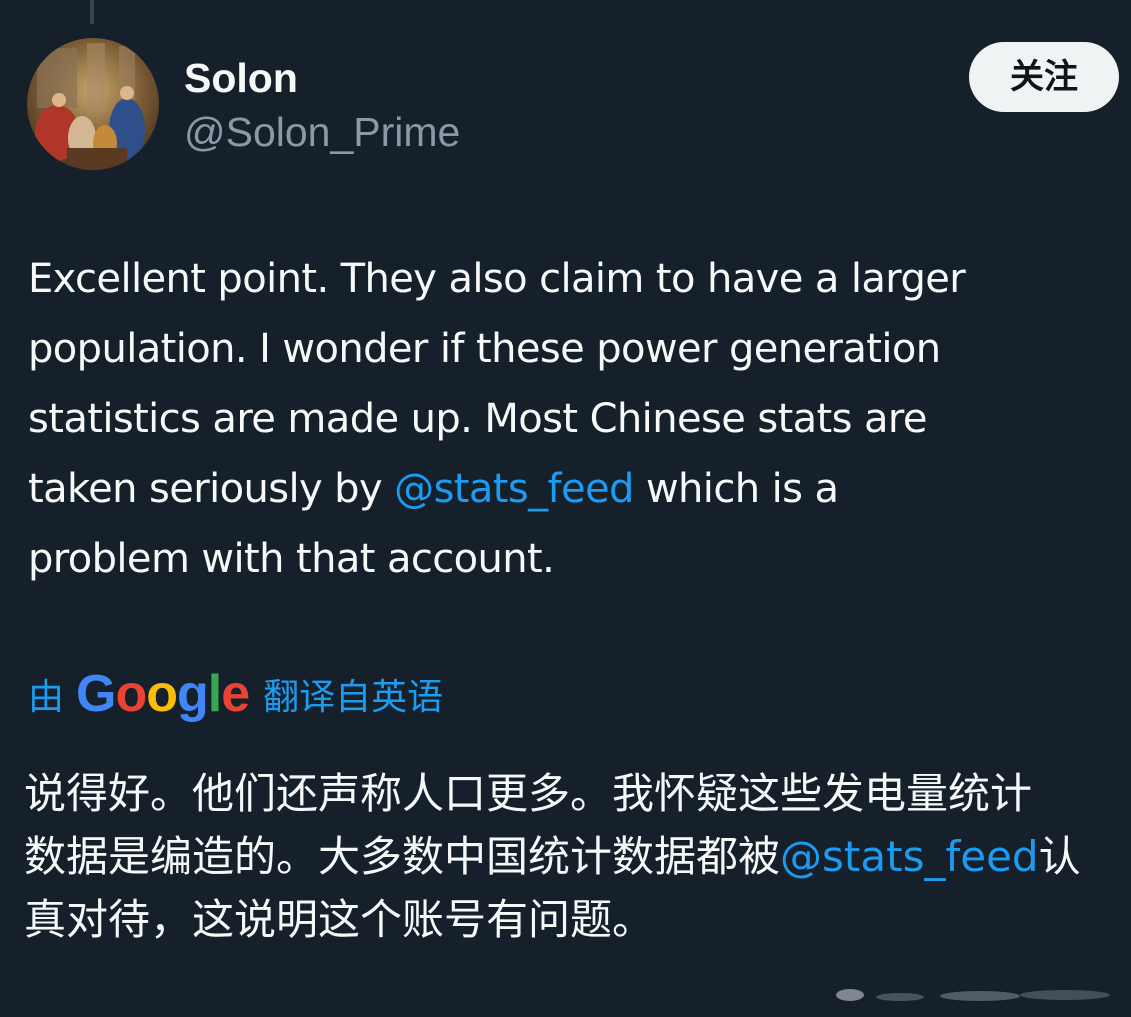 Image resolution: width=1131 pixels, height=1017 pixels. I want to click on follow-button: 关注, so click(1044, 77).